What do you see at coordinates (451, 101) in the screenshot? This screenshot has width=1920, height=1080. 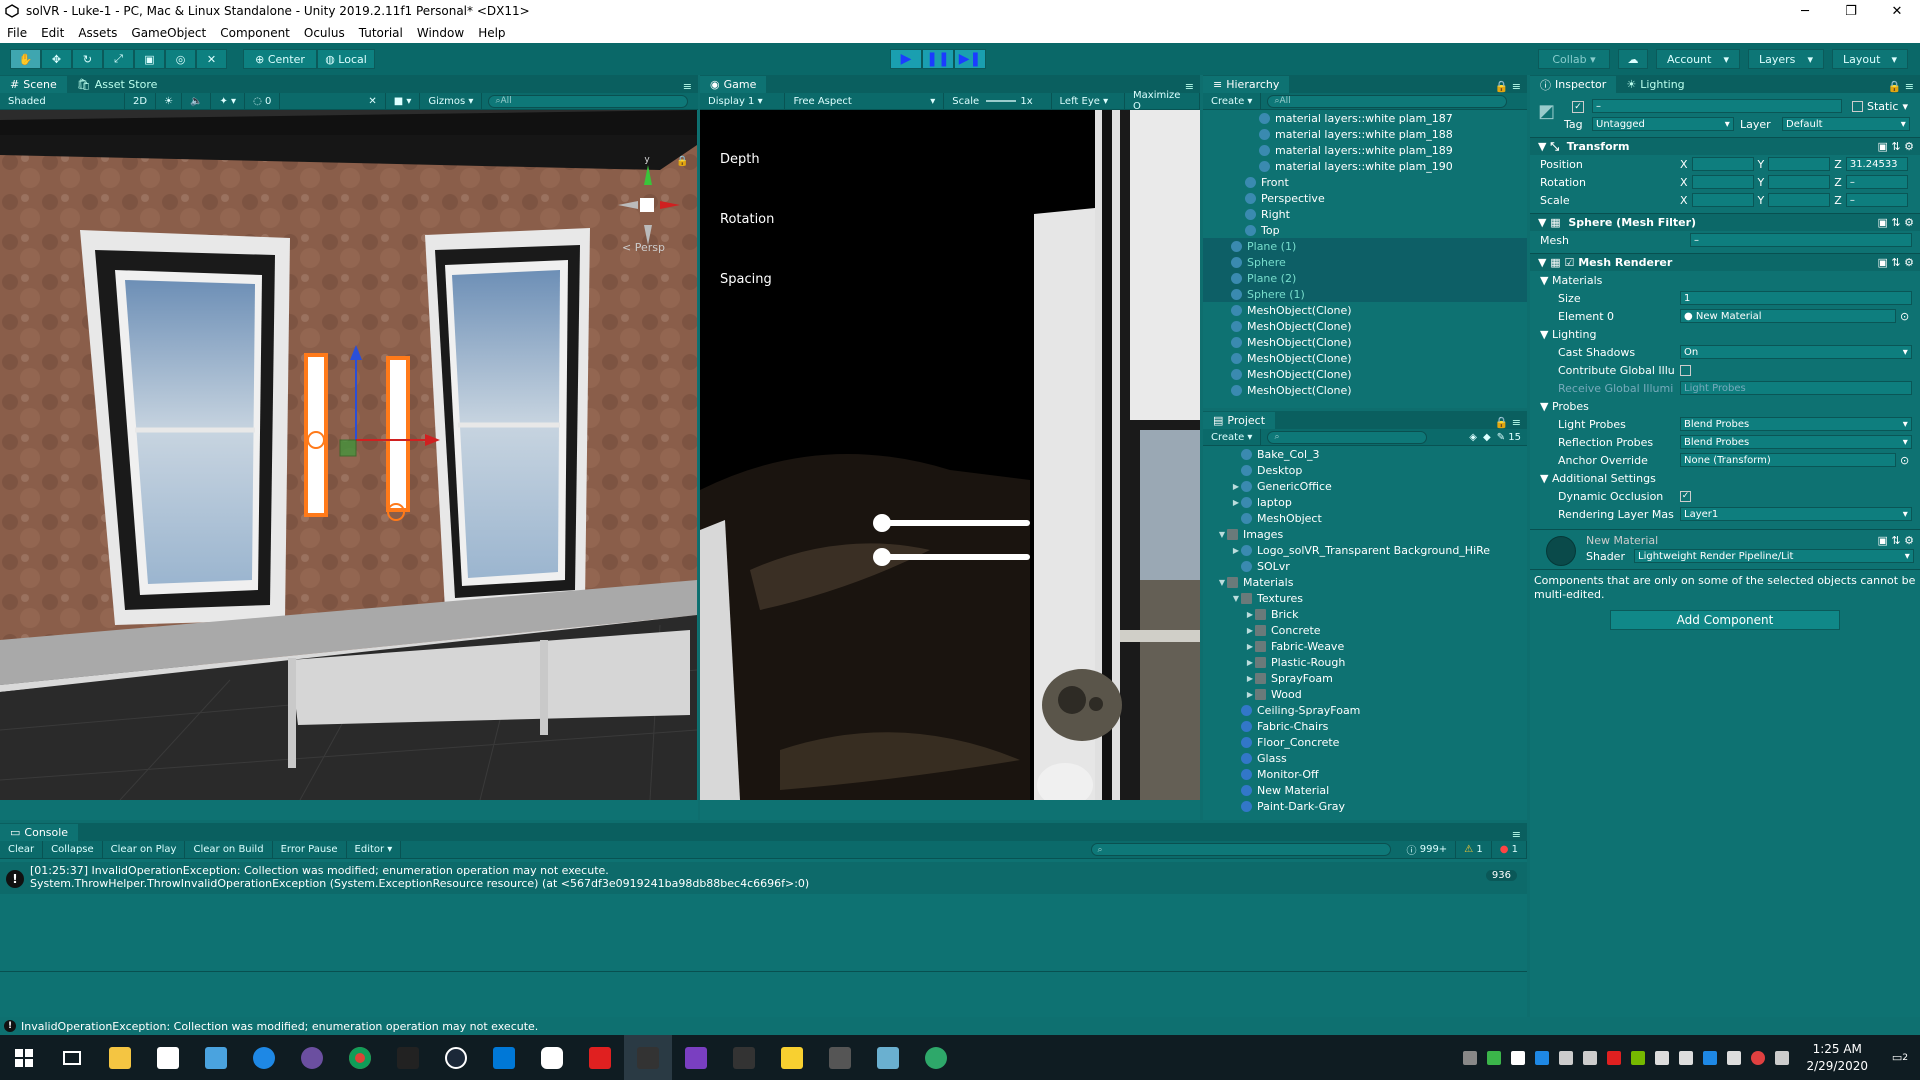 I see `gizmos-dropdown: Gizmos ▾` at bounding box center [451, 101].